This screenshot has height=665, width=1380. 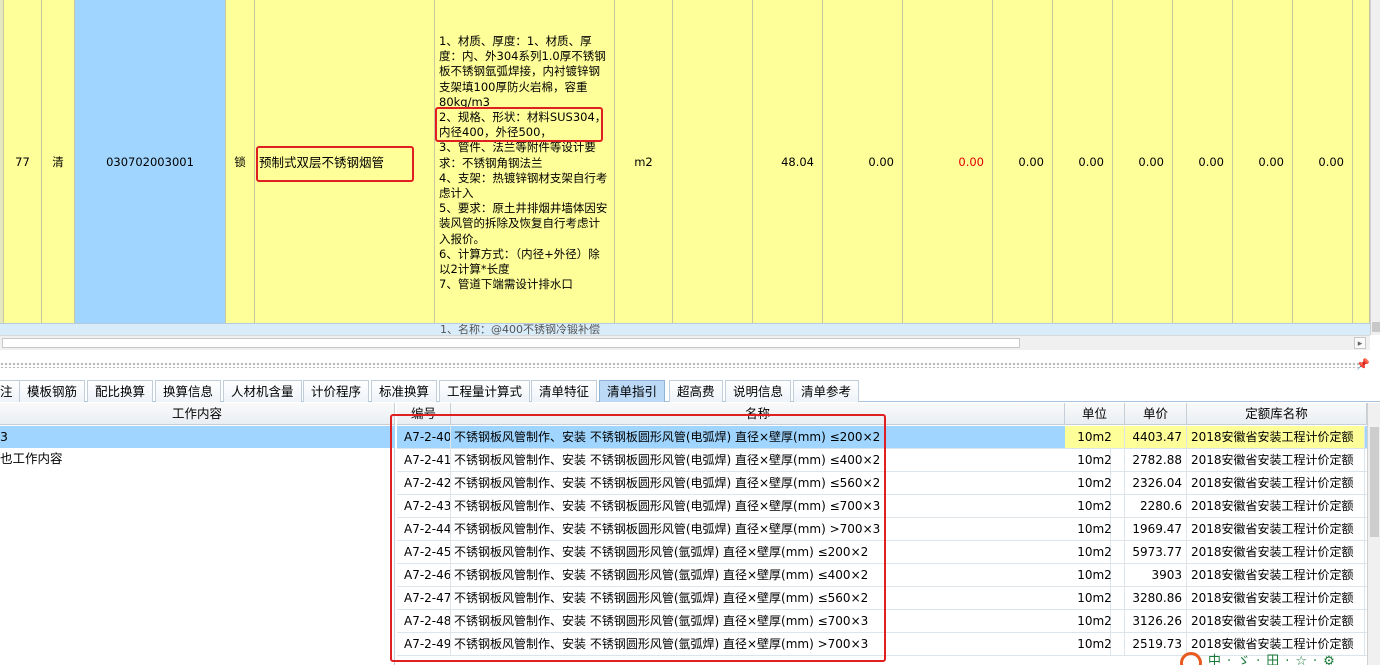 I want to click on tab-bill-features: 清单特征, so click(x=564, y=391).